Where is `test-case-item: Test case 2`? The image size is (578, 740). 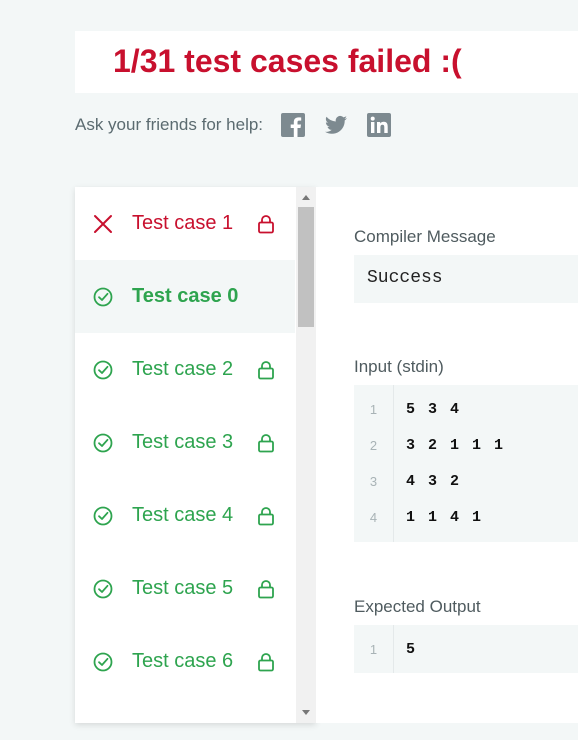
test-case-item: Test case 2 is located at coordinates (185, 369).